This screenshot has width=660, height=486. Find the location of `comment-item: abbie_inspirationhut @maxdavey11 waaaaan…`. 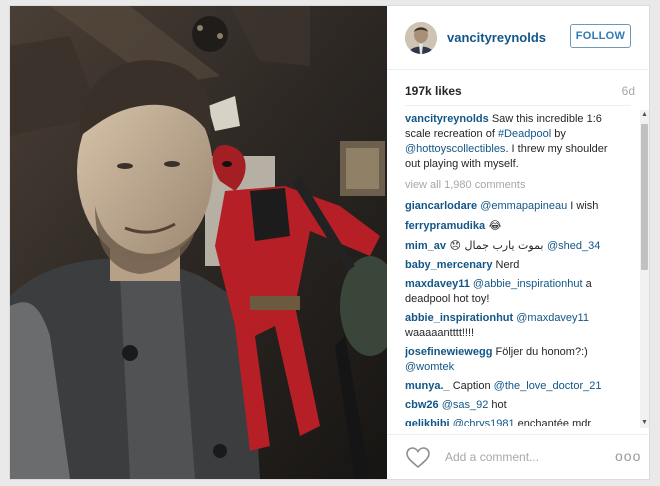

comment-item: abbie_inspirationhut @maxdavey11 waaaaan… is located at coordinates (512, 326).